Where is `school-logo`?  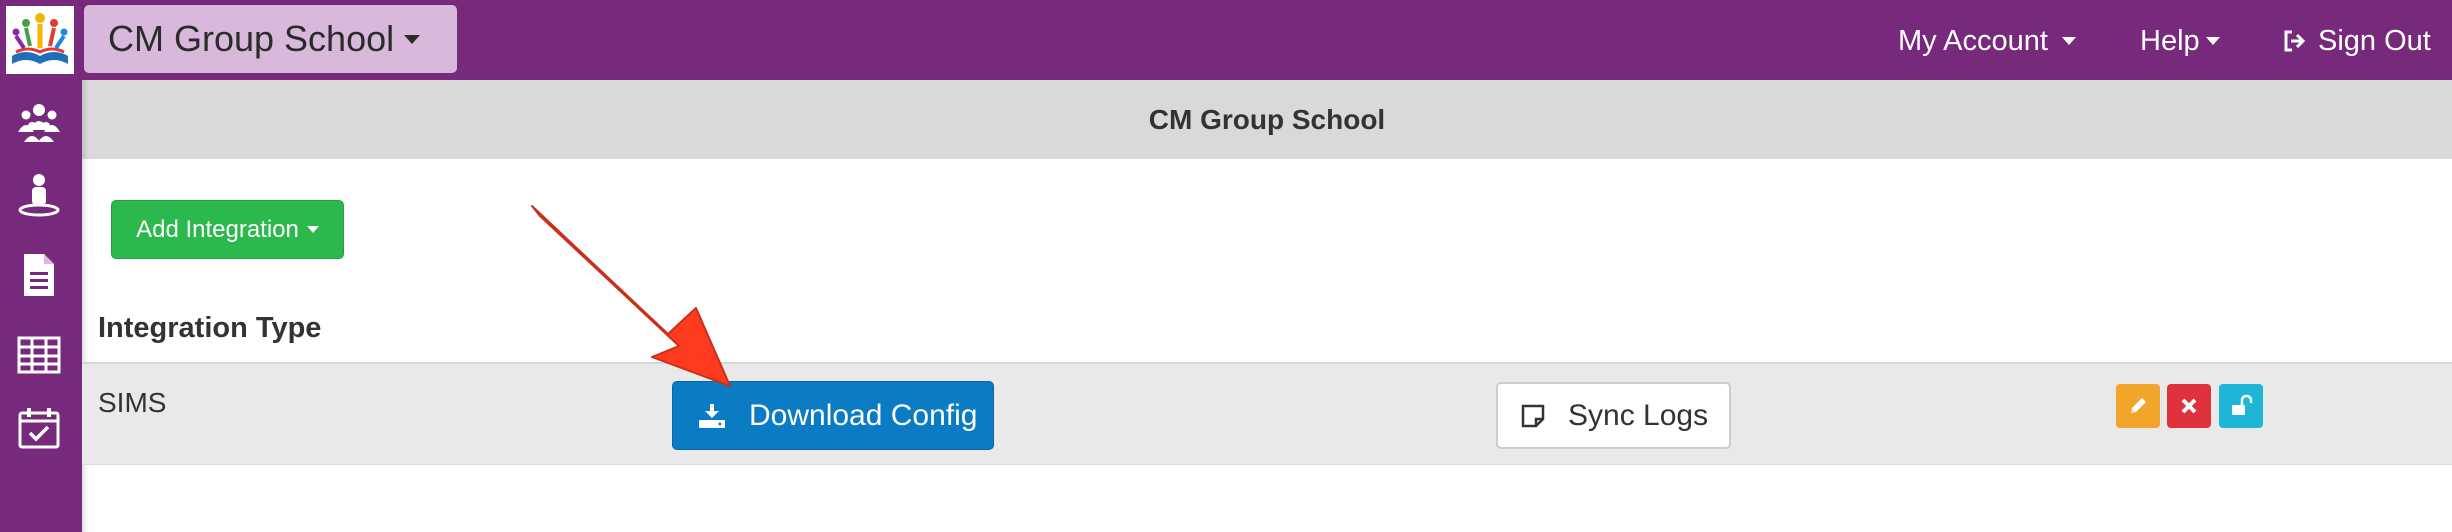 school-logo is located at coordinates (40, 40).